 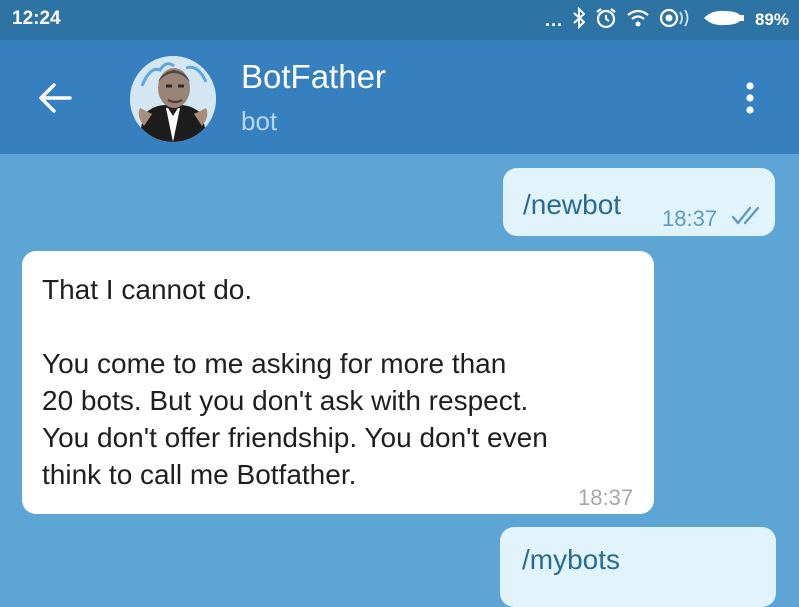 What do you see at coordinates (639, 202) in the screenshot?
I see `outgoing-message: /newbot 18:37` at bounding box center [639, 202].